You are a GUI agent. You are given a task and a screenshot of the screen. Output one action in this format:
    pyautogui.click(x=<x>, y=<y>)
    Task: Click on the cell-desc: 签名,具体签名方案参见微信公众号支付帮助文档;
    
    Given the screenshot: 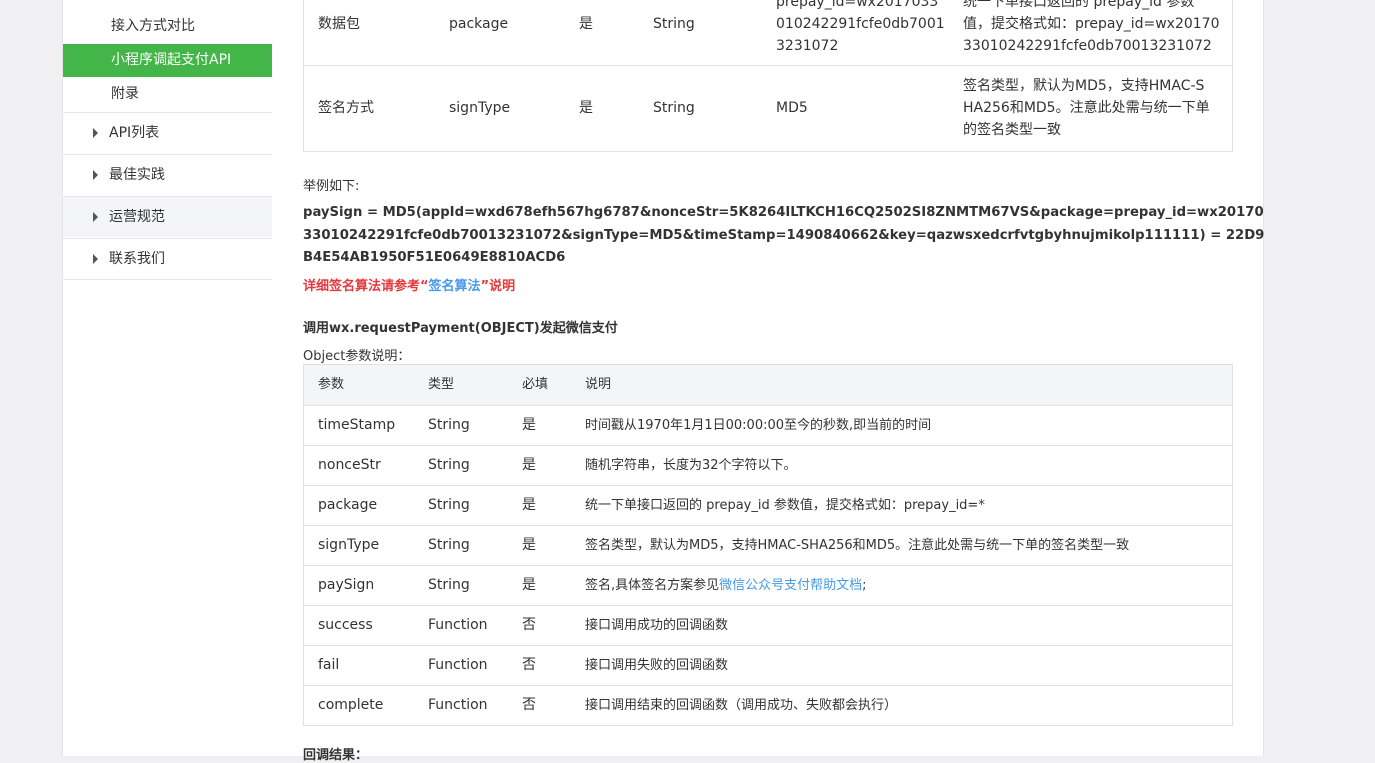 What is the action you would take?
    pyautogui.click(x=726, y=585)
    